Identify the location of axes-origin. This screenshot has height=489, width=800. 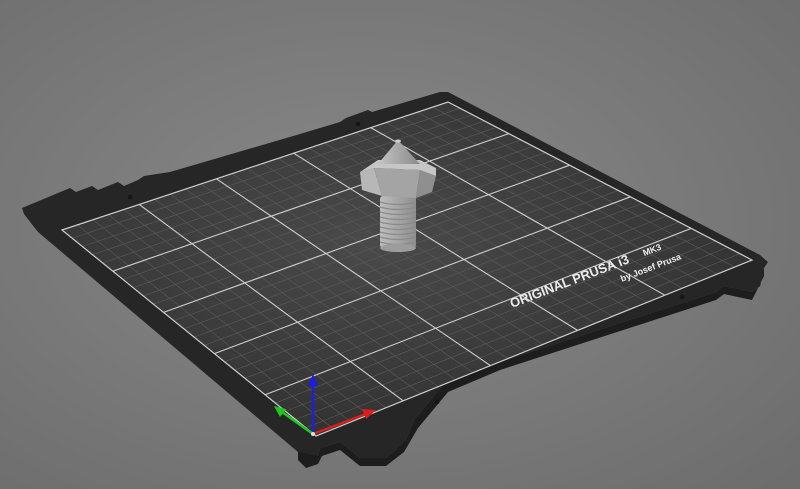
(313, 434).